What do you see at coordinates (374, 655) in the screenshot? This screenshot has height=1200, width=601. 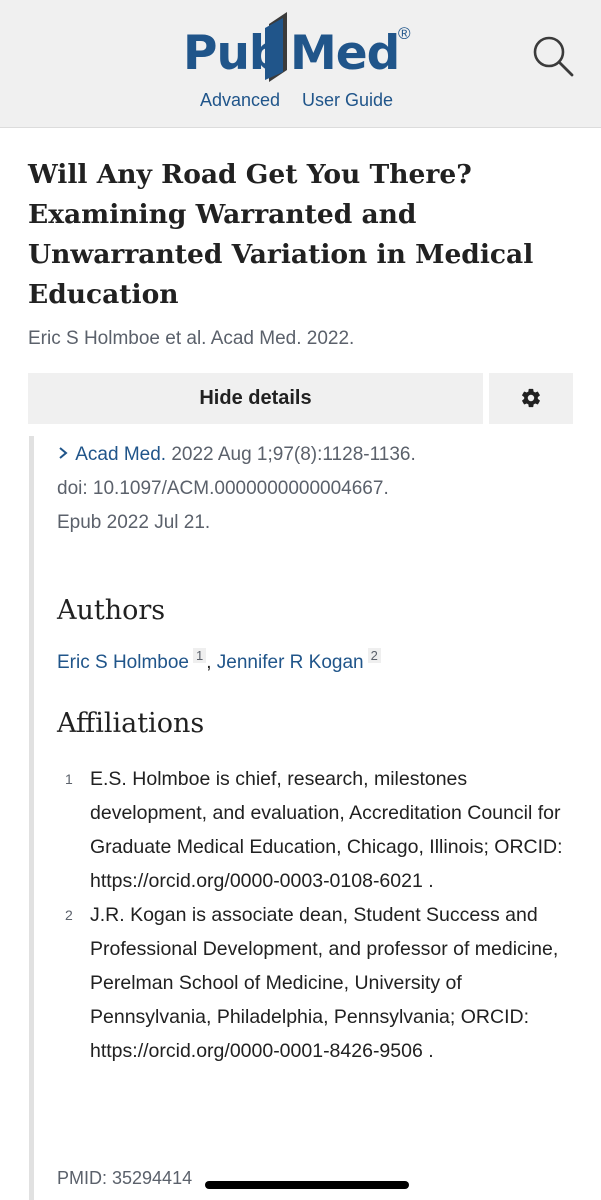 I see `author-affiliation-ref: 2` at bounding box center [374, 655].